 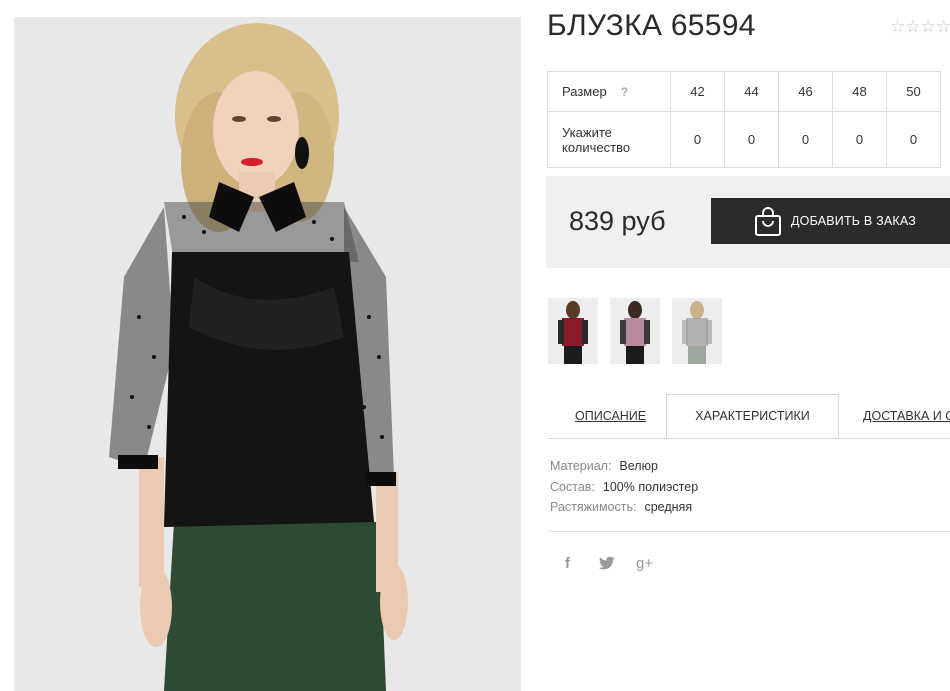 I want to click on tab-delivery: ДОСТАВКА И ОПЛАТА, so click(x=906, y=416).